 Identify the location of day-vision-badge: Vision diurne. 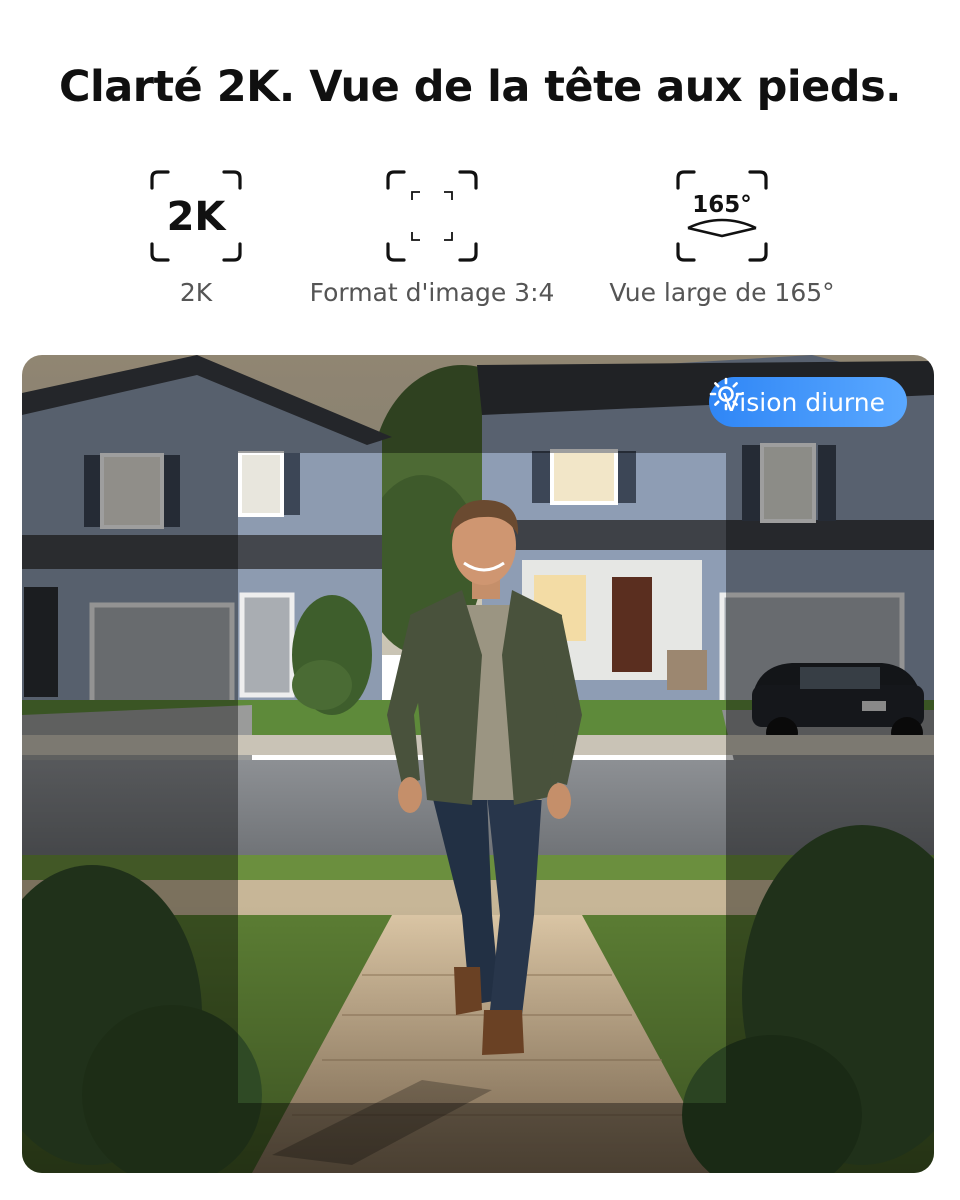
(807, 402).